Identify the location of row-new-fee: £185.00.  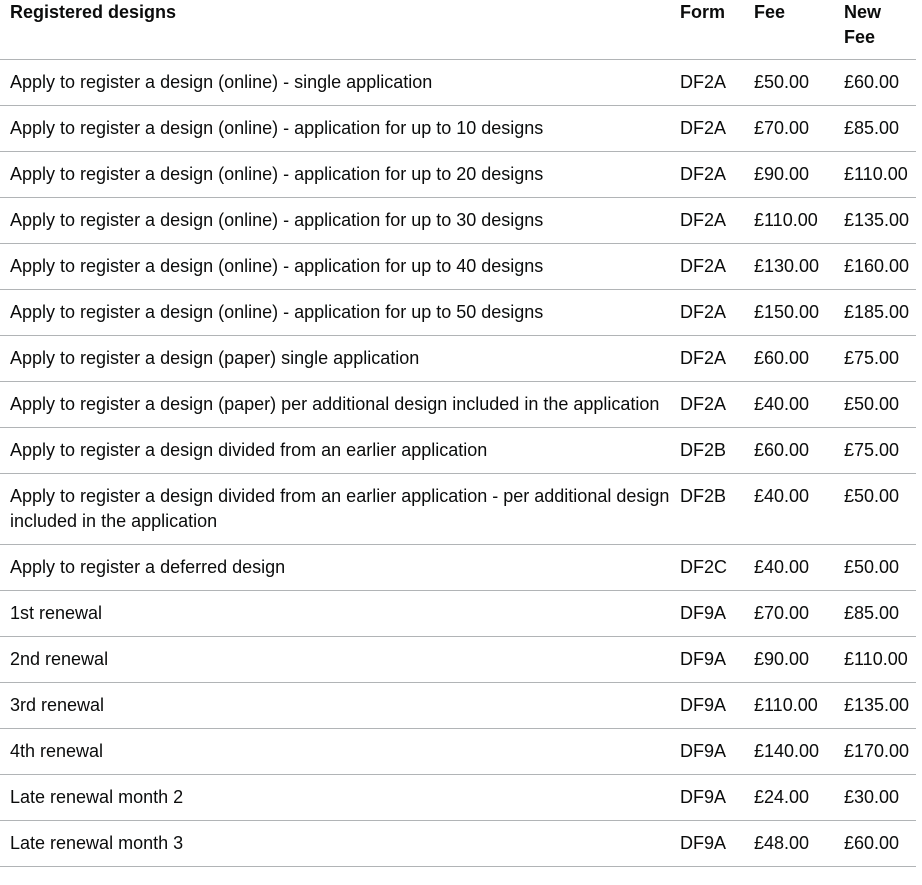
(875, 312).